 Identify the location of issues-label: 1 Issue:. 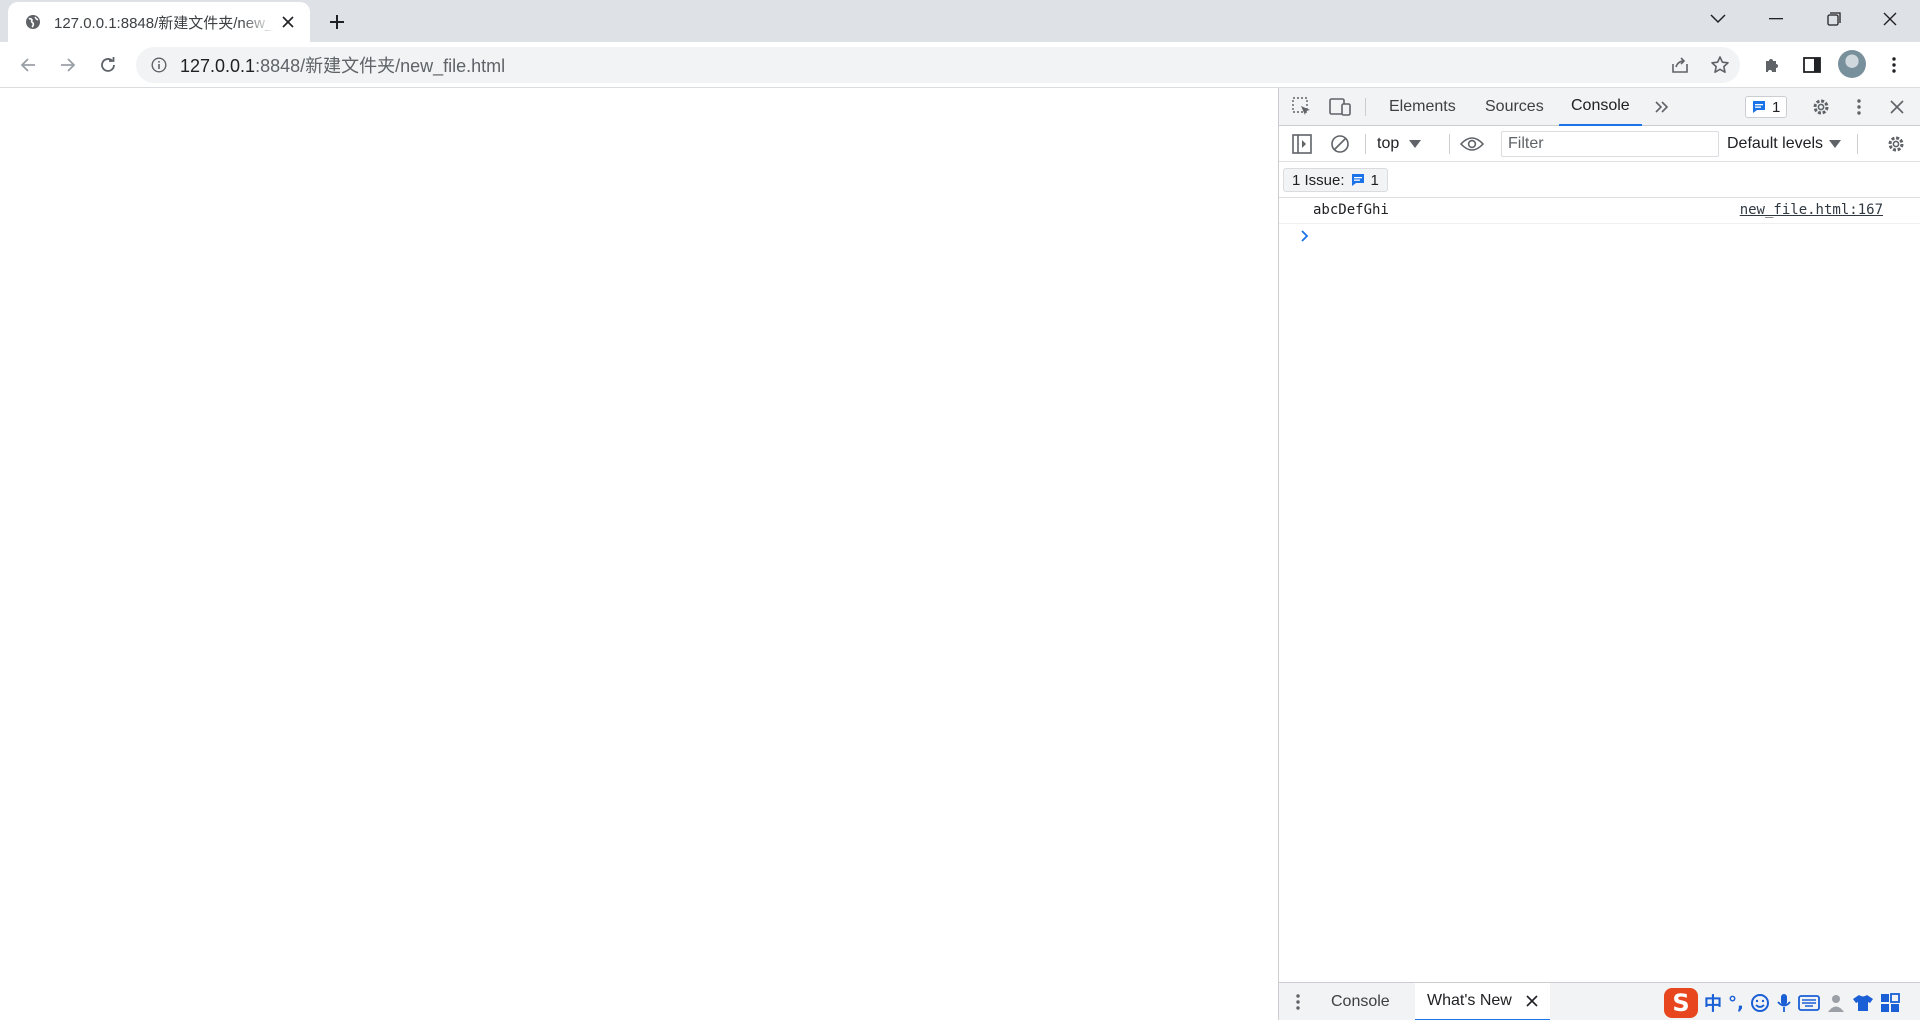
(1318, 180).